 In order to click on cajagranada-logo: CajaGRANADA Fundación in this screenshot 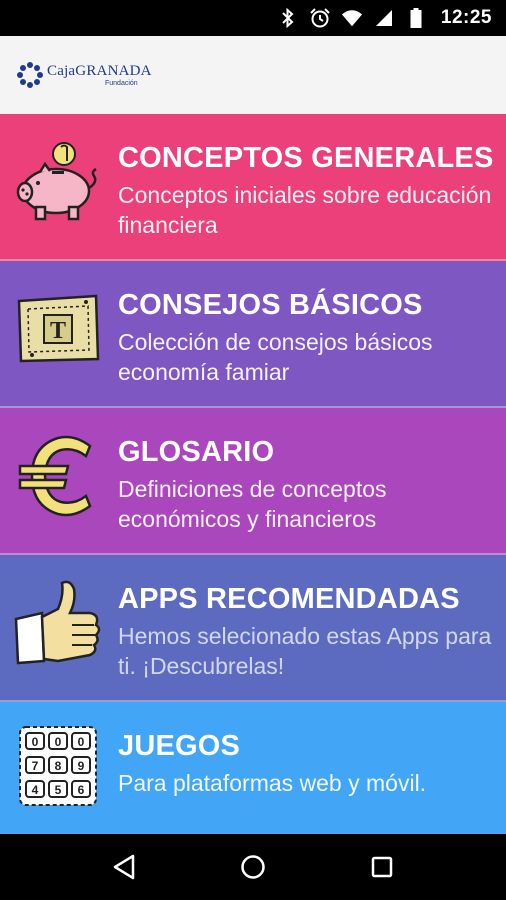, I will do `click(84, 75)`.